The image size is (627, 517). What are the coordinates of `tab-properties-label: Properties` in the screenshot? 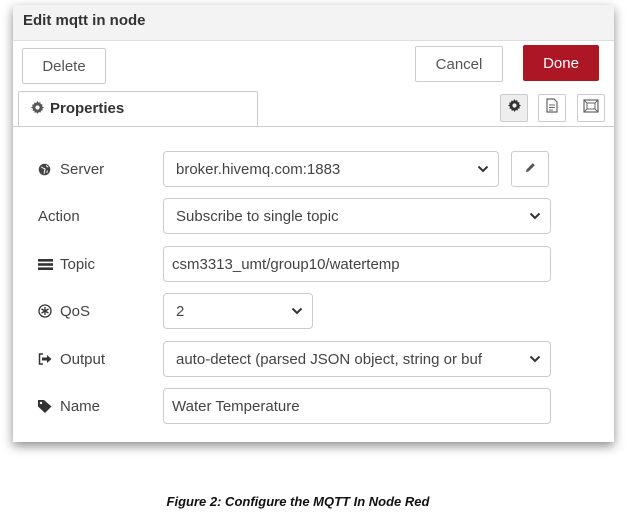 It's located at (87, 108).